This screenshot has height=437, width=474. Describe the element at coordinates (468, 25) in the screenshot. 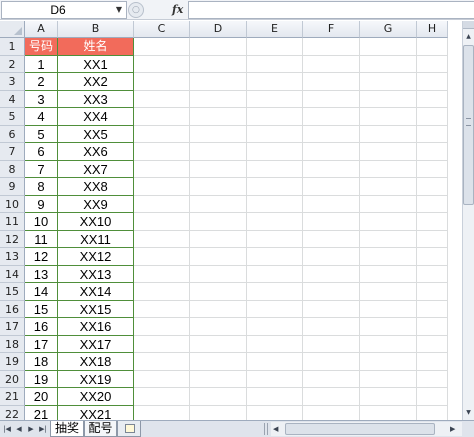

I see `split-handle` at that location.